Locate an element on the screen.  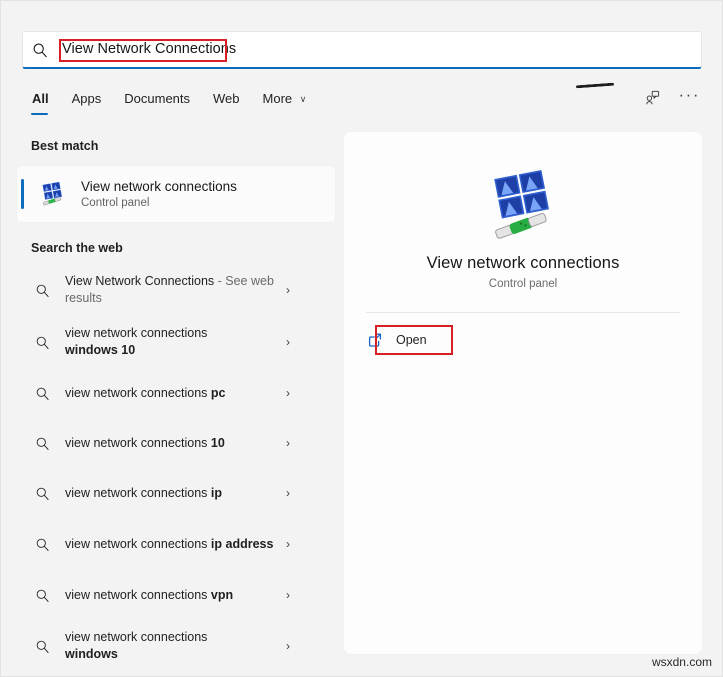
open-button: Open is located at coordinates (398, 340).